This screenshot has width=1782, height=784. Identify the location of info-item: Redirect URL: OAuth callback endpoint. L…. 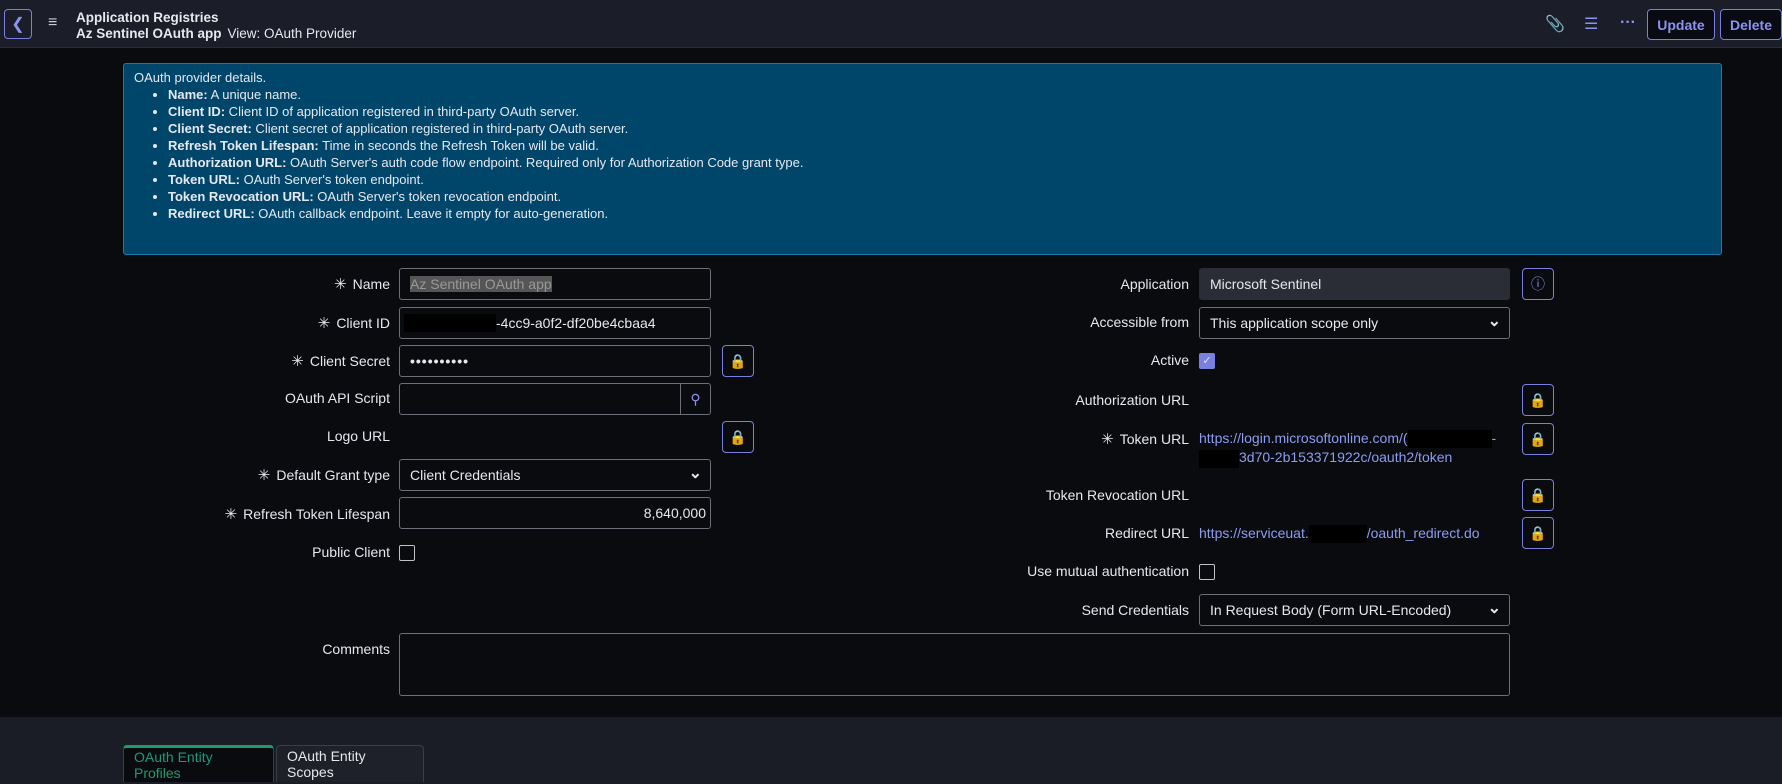
(939, 213).